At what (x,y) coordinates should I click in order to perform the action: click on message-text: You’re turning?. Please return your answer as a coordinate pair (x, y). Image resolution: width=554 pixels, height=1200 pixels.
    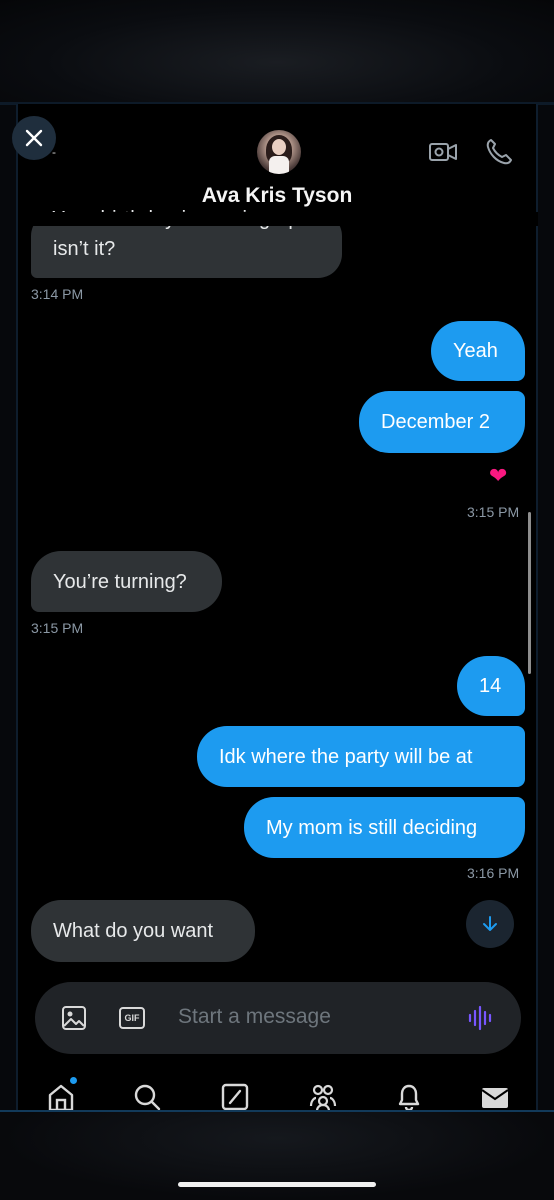
    Looking at the image, I should click on (120, 581).